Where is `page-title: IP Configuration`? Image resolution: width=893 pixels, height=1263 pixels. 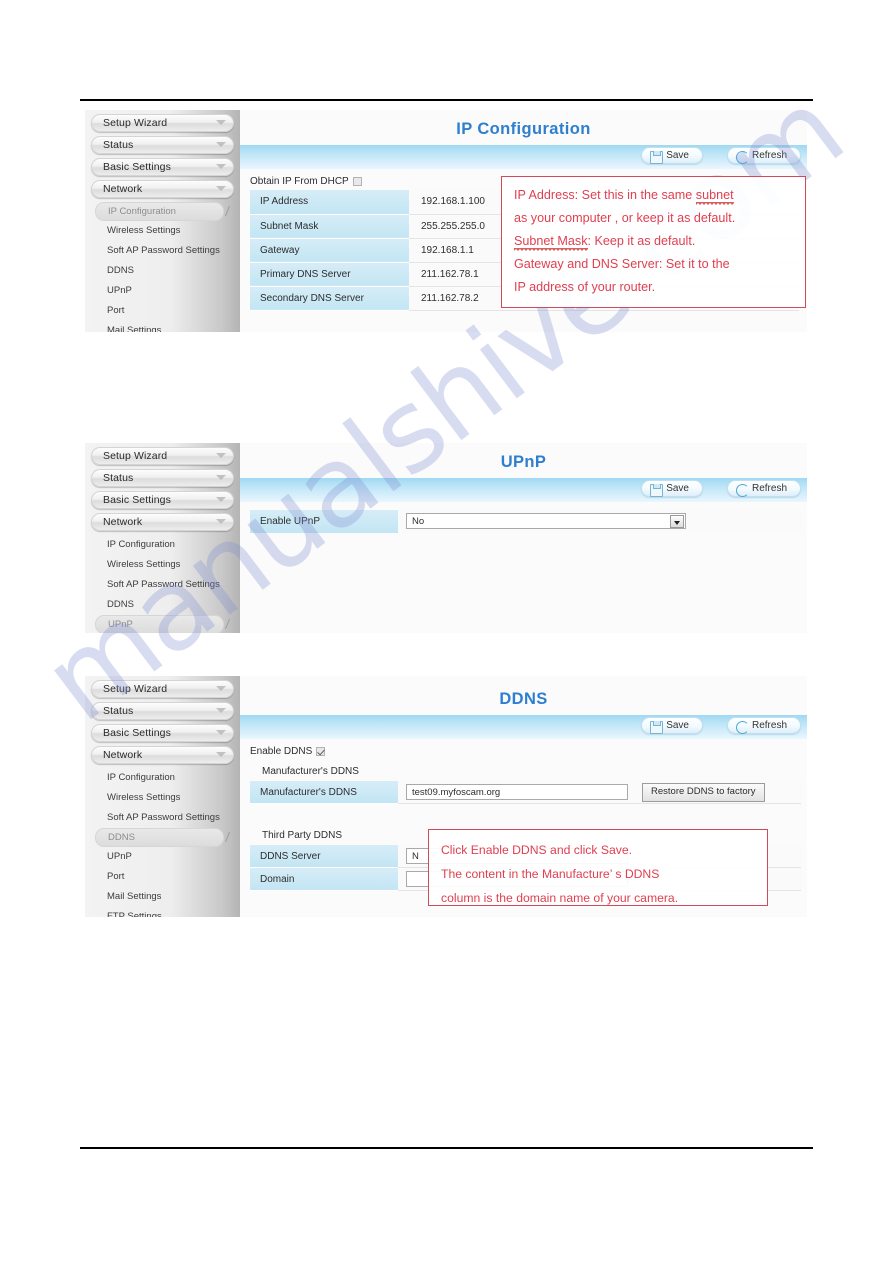 page-title: IP Configuration is located at coordinates (523, 129).